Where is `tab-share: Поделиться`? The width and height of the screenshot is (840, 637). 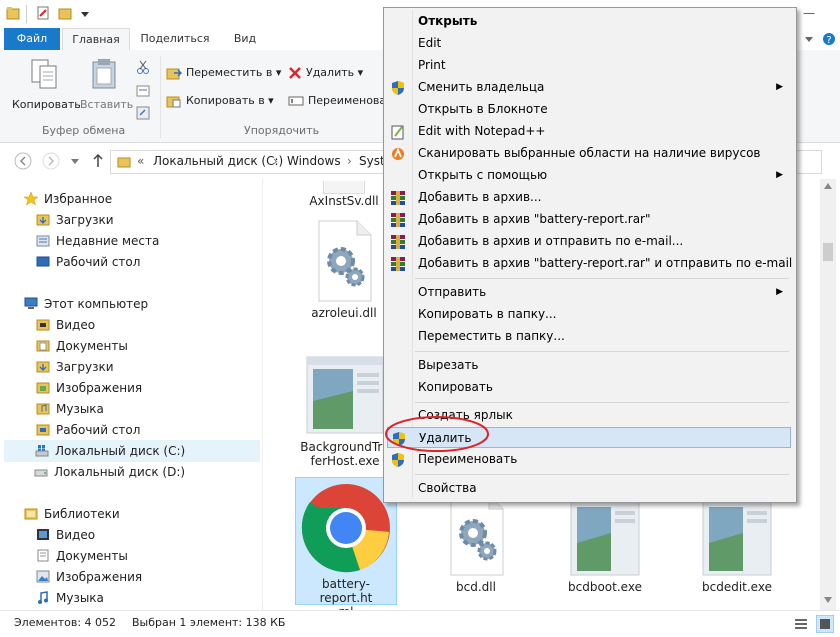 tab-share: Поделиться is located at coordinates (175, 39).